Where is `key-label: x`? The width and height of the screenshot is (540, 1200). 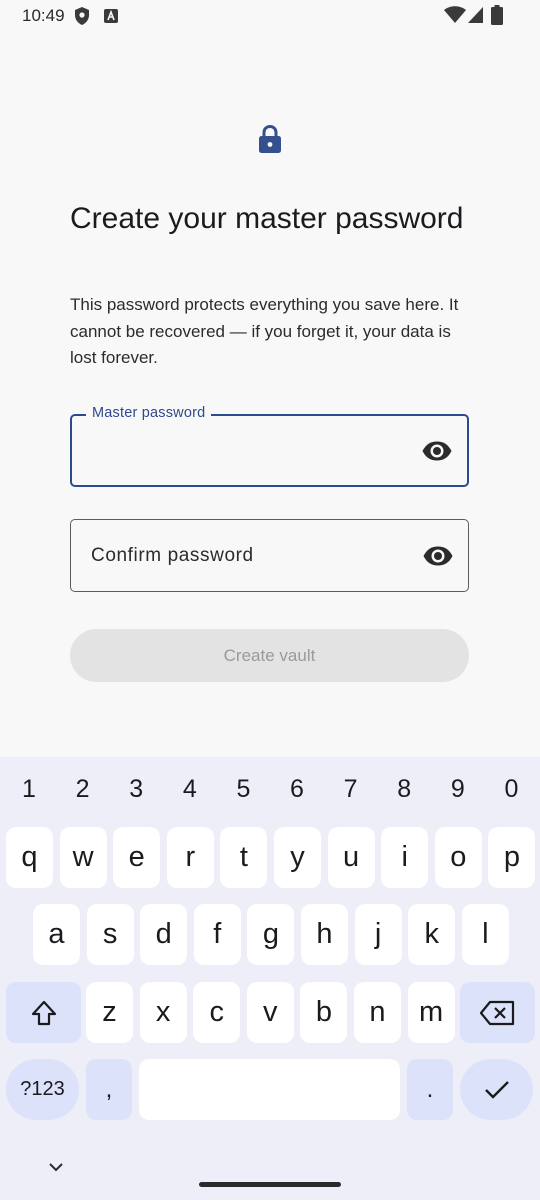 key-label: x is located at coordinates (163, 1012).